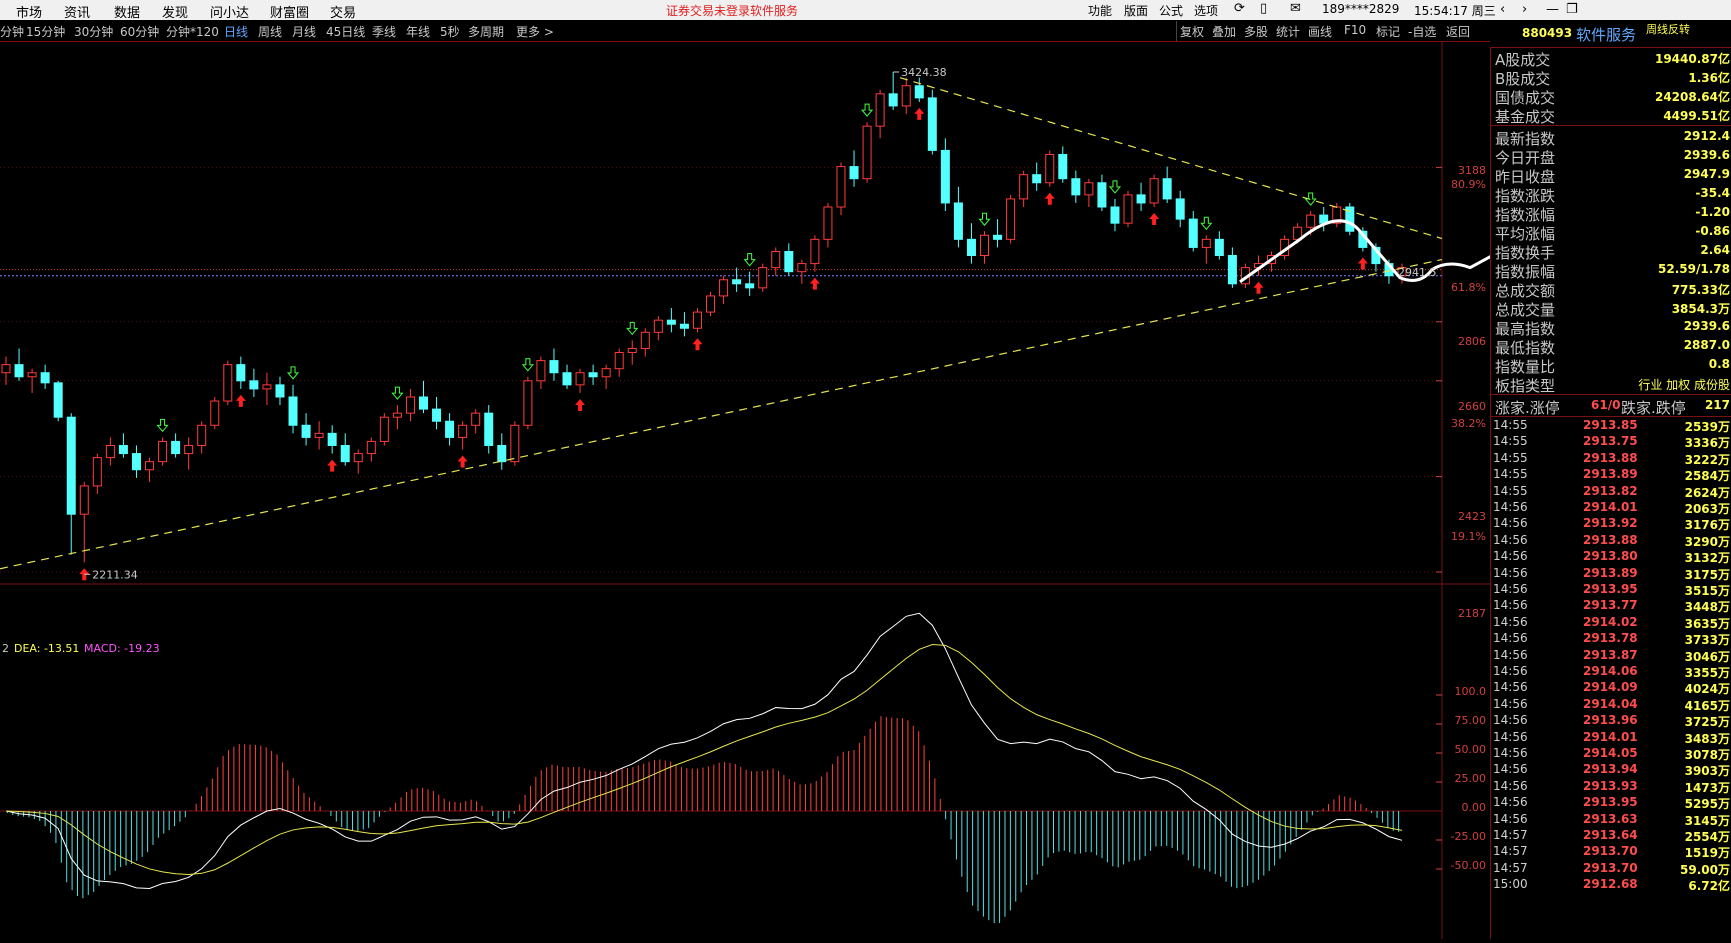 This screenshot has height=943, width=1731. Describe the element at coordinates (1422, 31) in the screenshot. I see `tool-watchlist: -自选` at that location.